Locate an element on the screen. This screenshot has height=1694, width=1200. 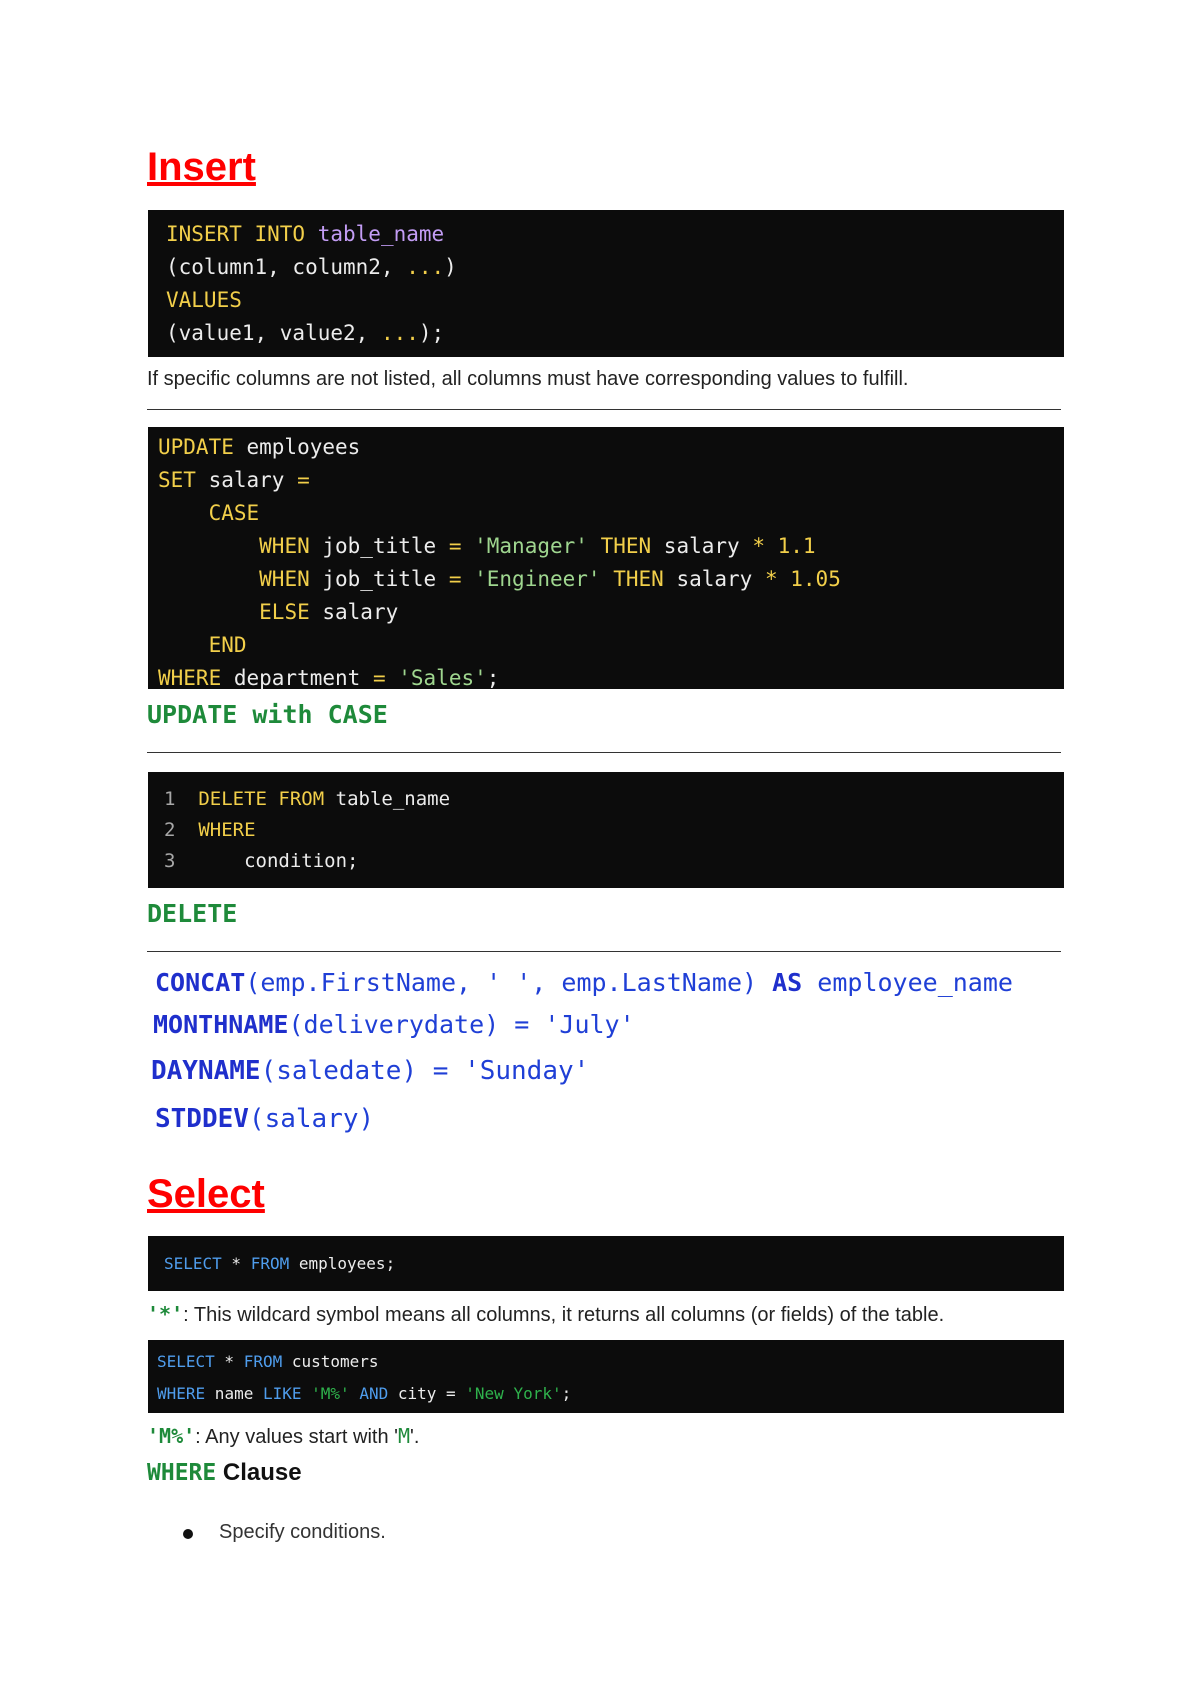
code-line: VALUES is located at coordinates (615, 300).